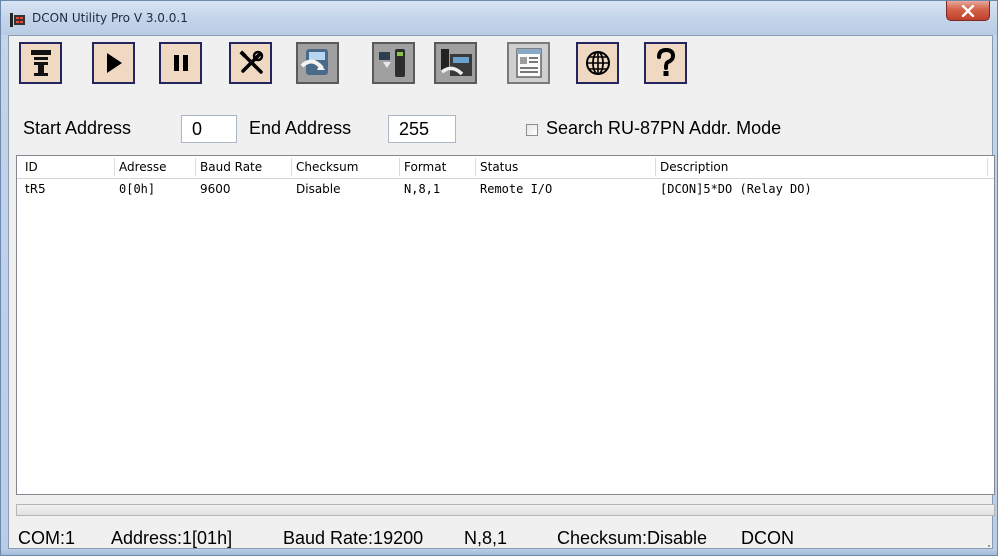 This screenshot has width=998, height=556. I want to click on tools-button, so click(250, 63).